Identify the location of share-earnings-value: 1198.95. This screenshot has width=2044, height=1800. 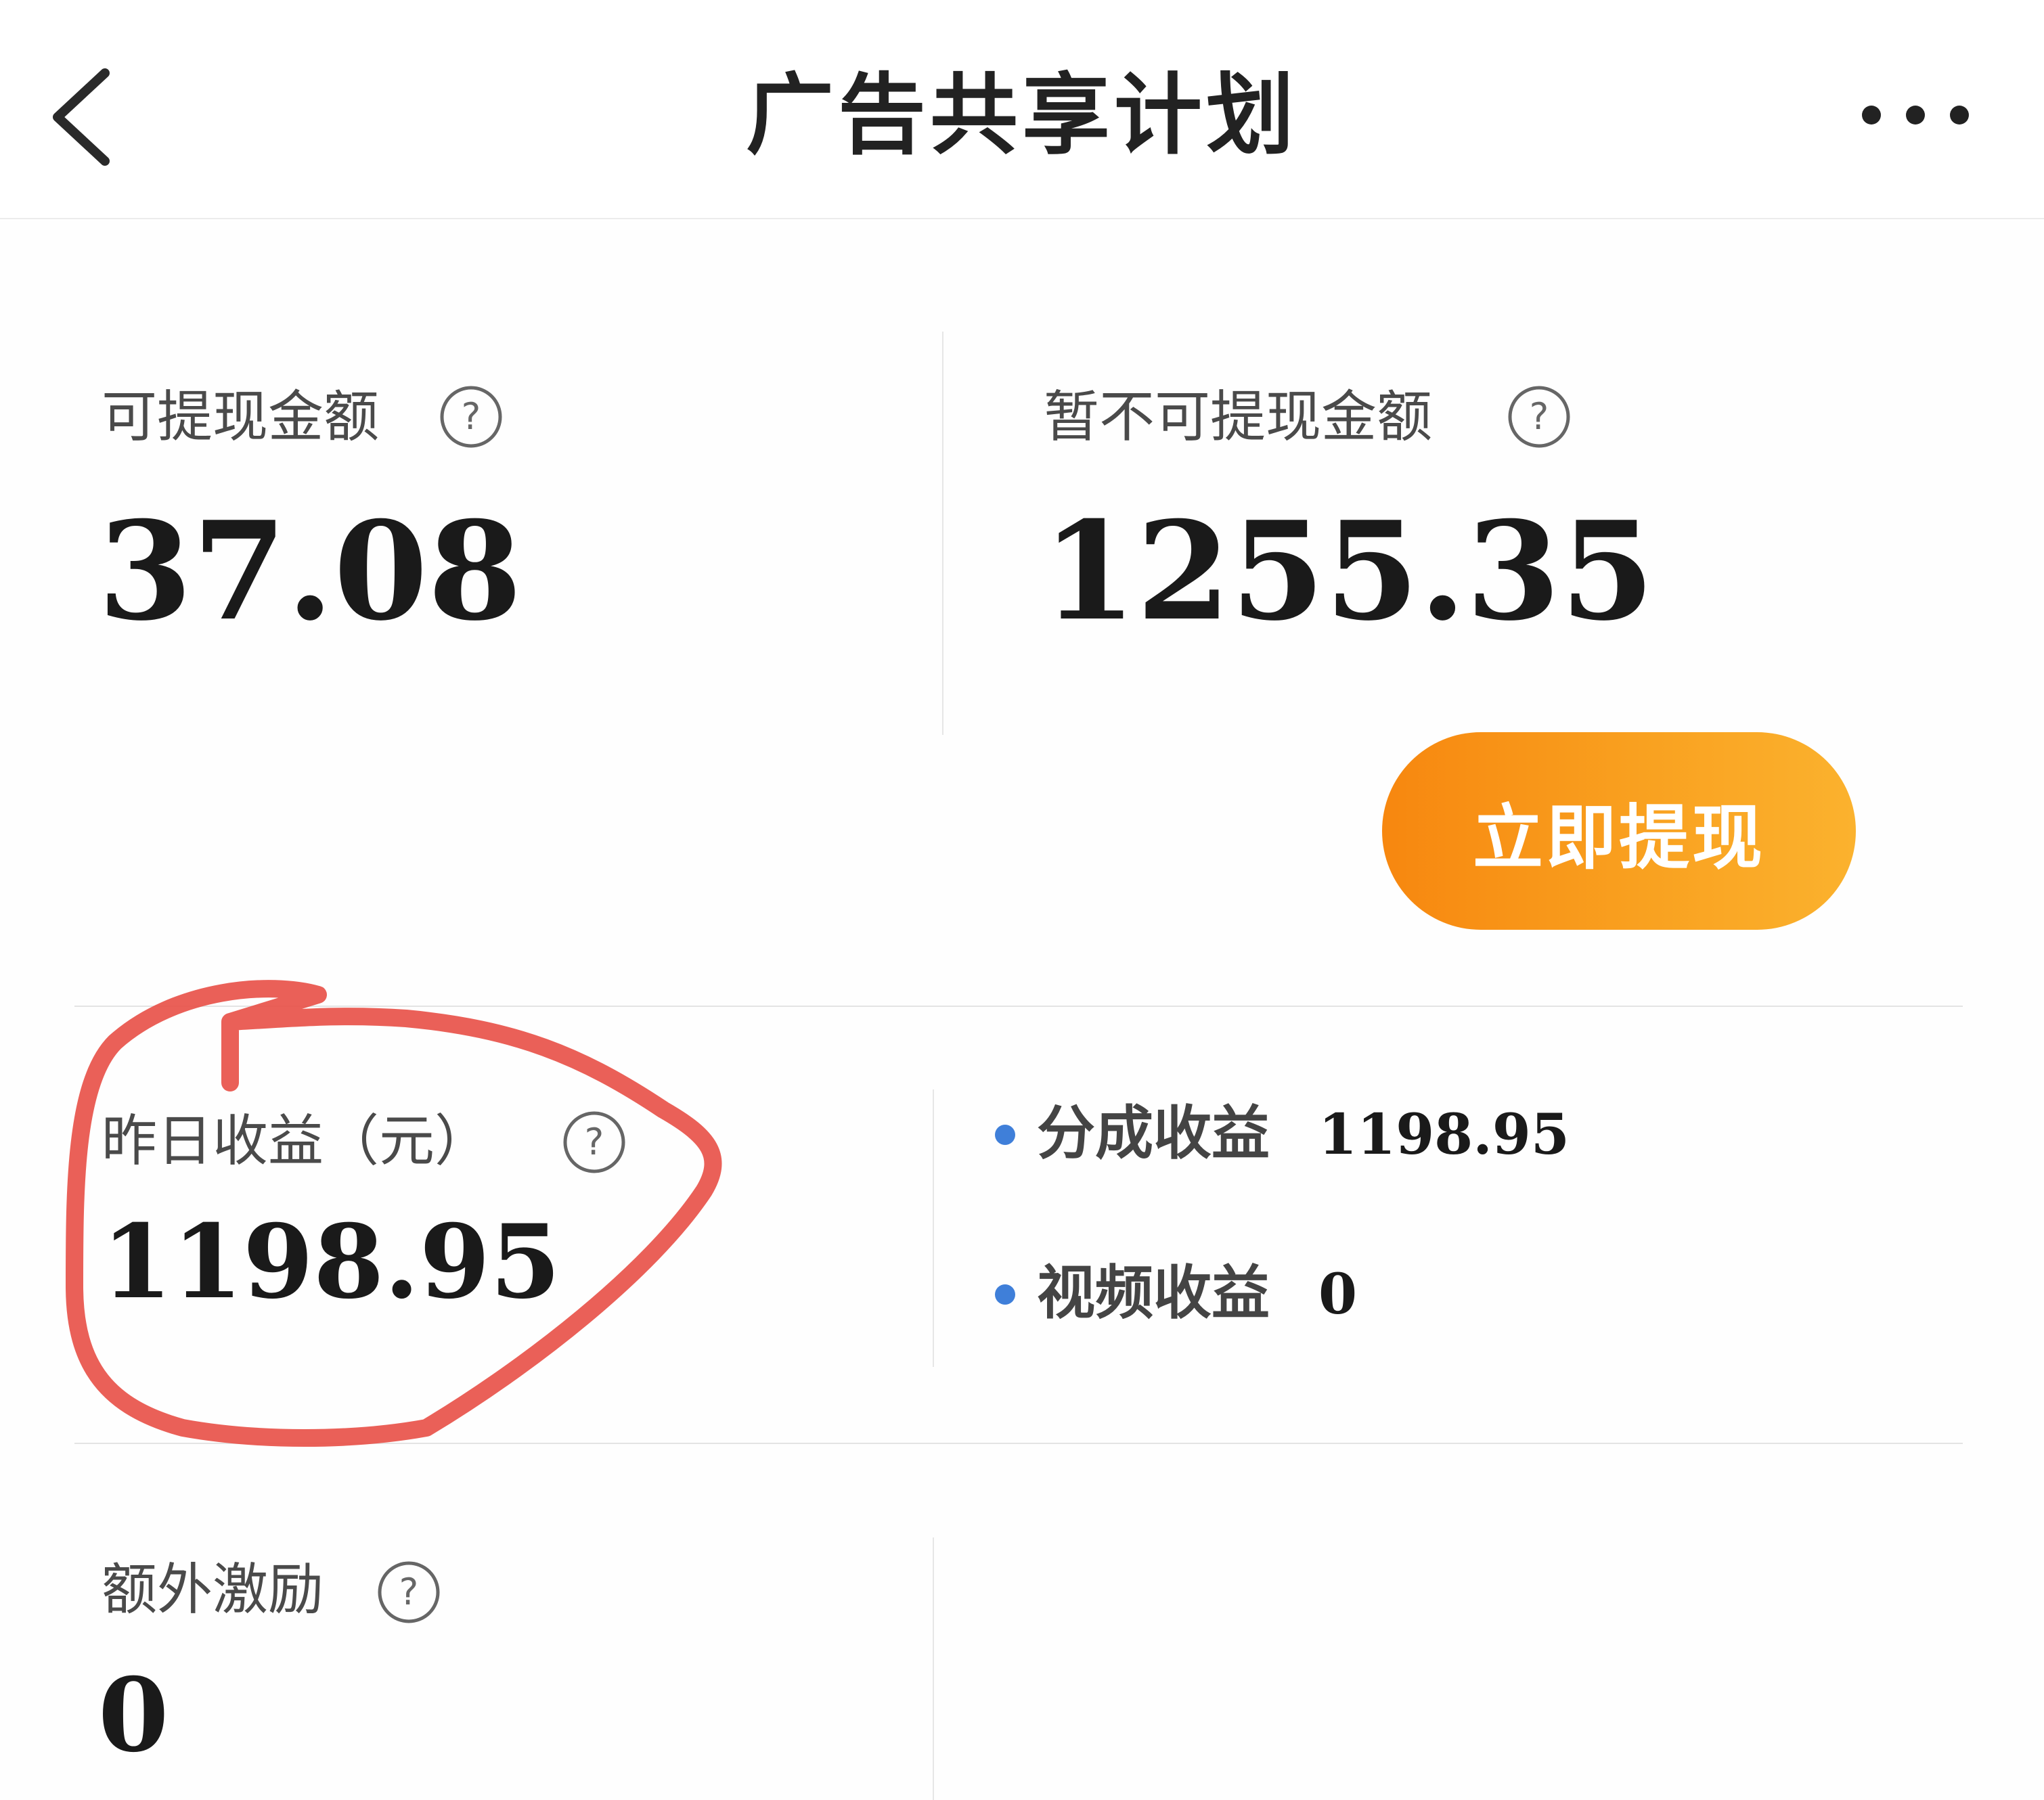
(1444, 1134).